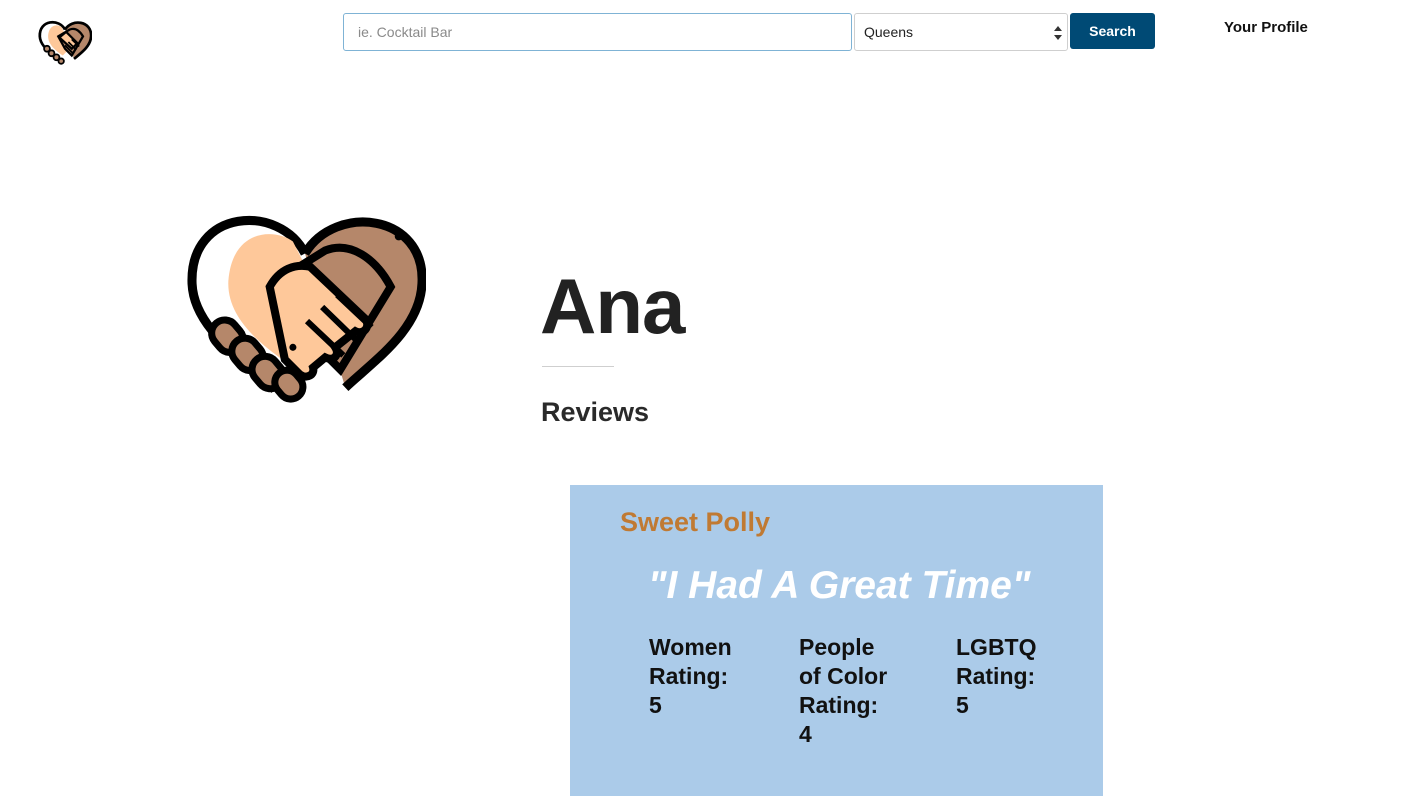  I want to click on borough-select: Queens, so click(961, 32).